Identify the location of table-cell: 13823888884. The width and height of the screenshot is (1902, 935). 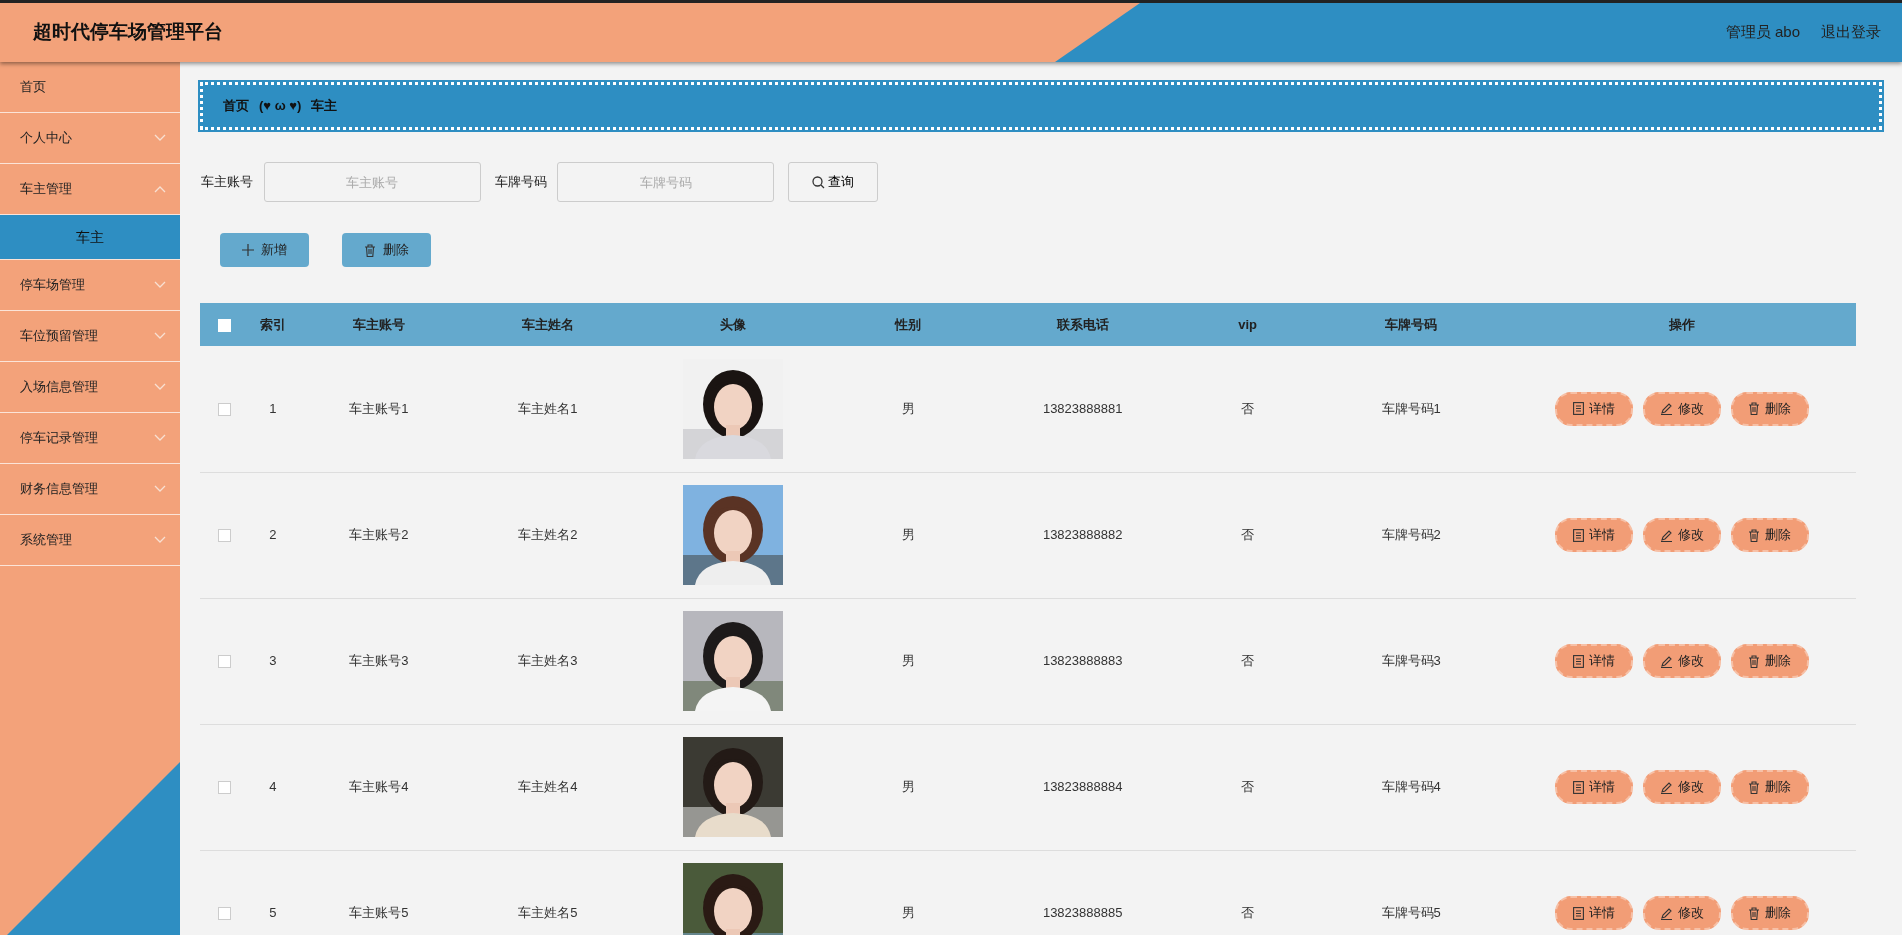
(1082, 787).